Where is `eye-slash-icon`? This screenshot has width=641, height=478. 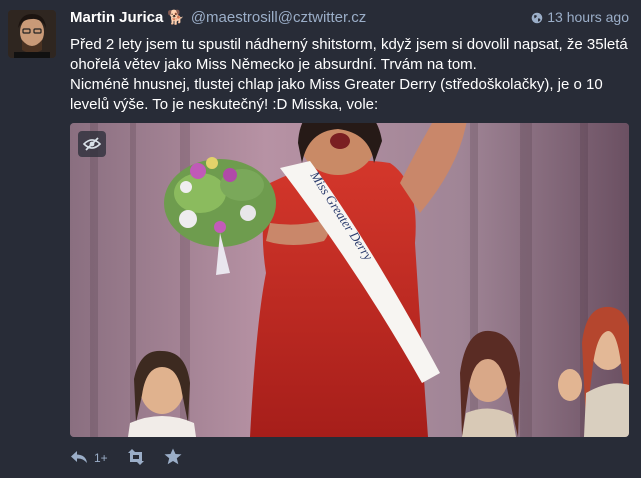 eye-slash-icon is located at coordinates (92, 144).